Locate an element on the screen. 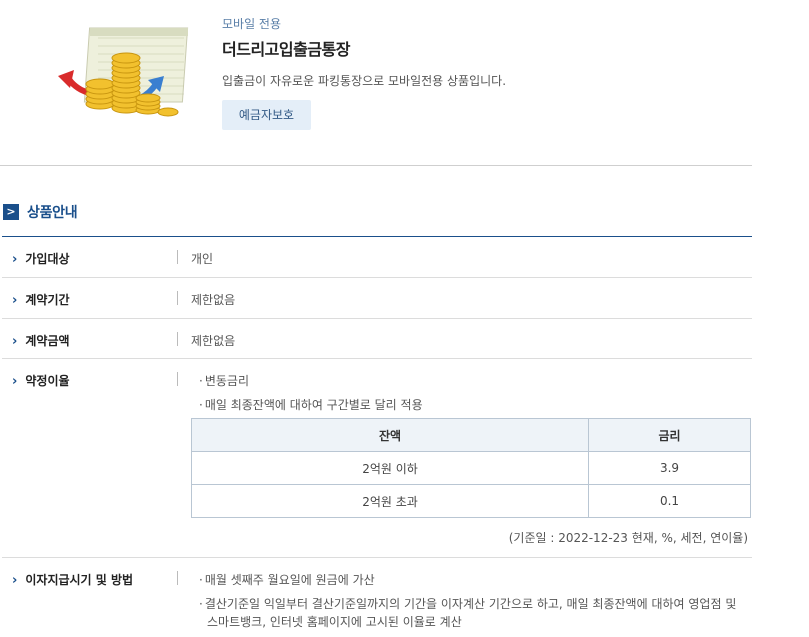 This screenshot has width=809, height=637. product-description: 입출금이 자유로운 파킹통장으로 모바일전용 상품입니다. is located at coordinates (364, 81).